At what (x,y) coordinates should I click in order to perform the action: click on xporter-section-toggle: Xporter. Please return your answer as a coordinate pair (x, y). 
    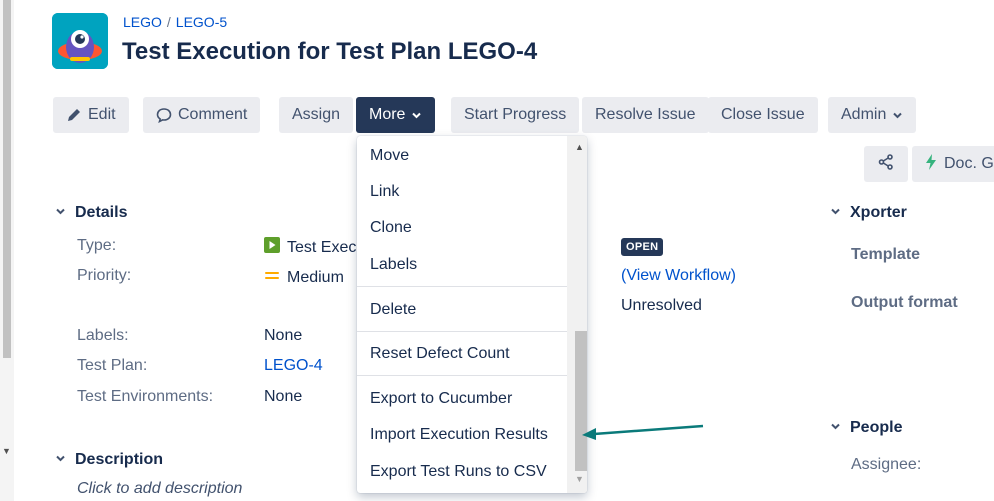
    Looking at the image, I should click on (868, 213).